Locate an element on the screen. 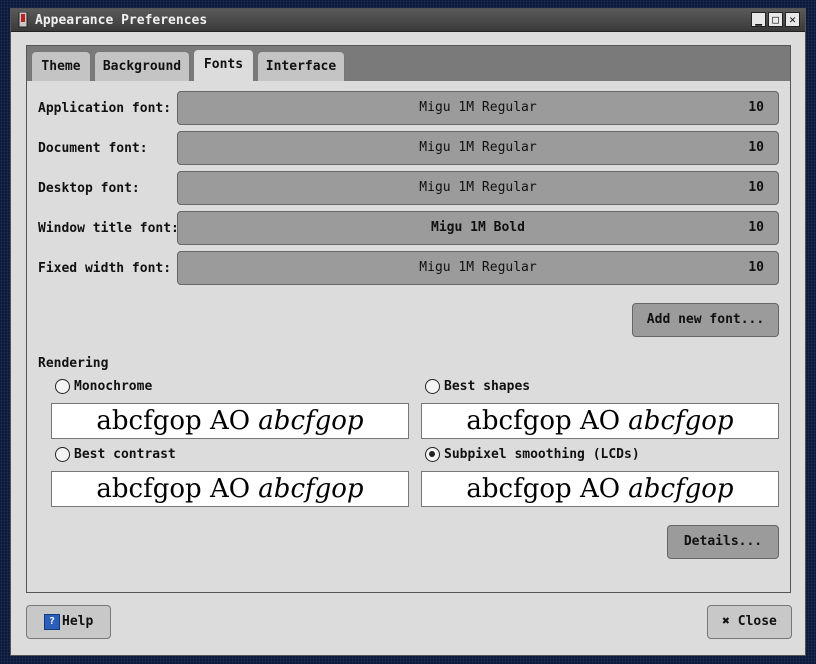 This screenshot has height=664, width=816. best-shapes-radio is located at coordinates (432, 386).